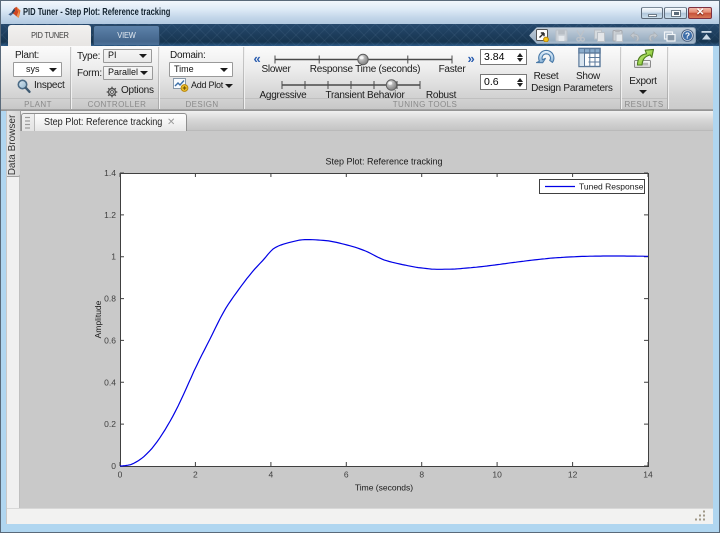  Describe the element at coordinates (648, 475) in the screenshot. I see `svg-text: 14` at that location.